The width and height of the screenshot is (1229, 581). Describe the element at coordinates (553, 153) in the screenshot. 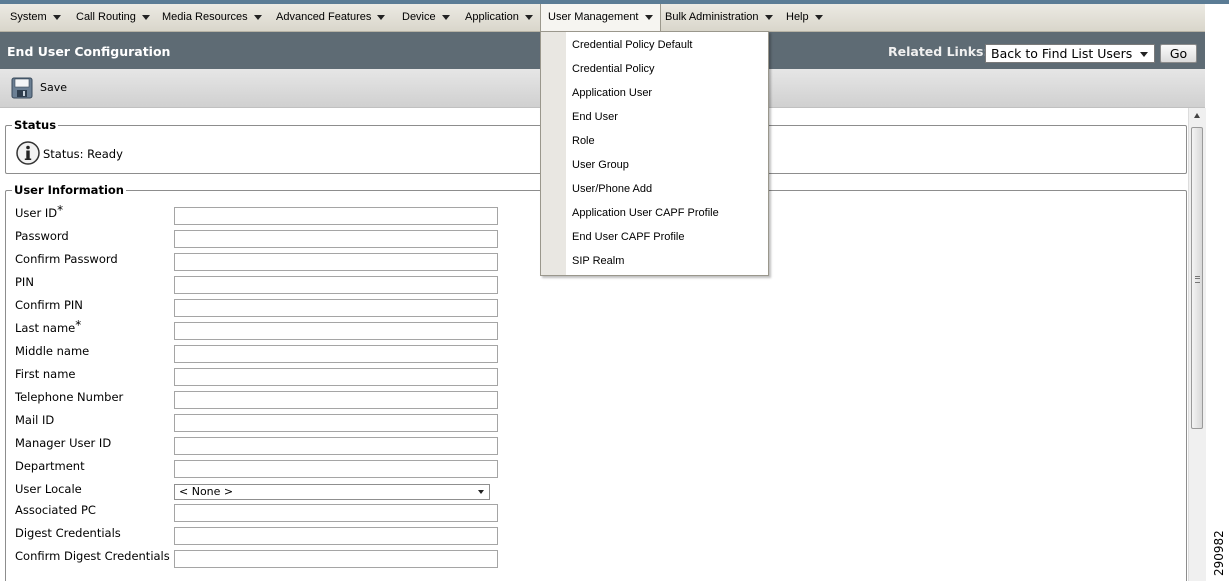

I see `menu-gutter` at that location.